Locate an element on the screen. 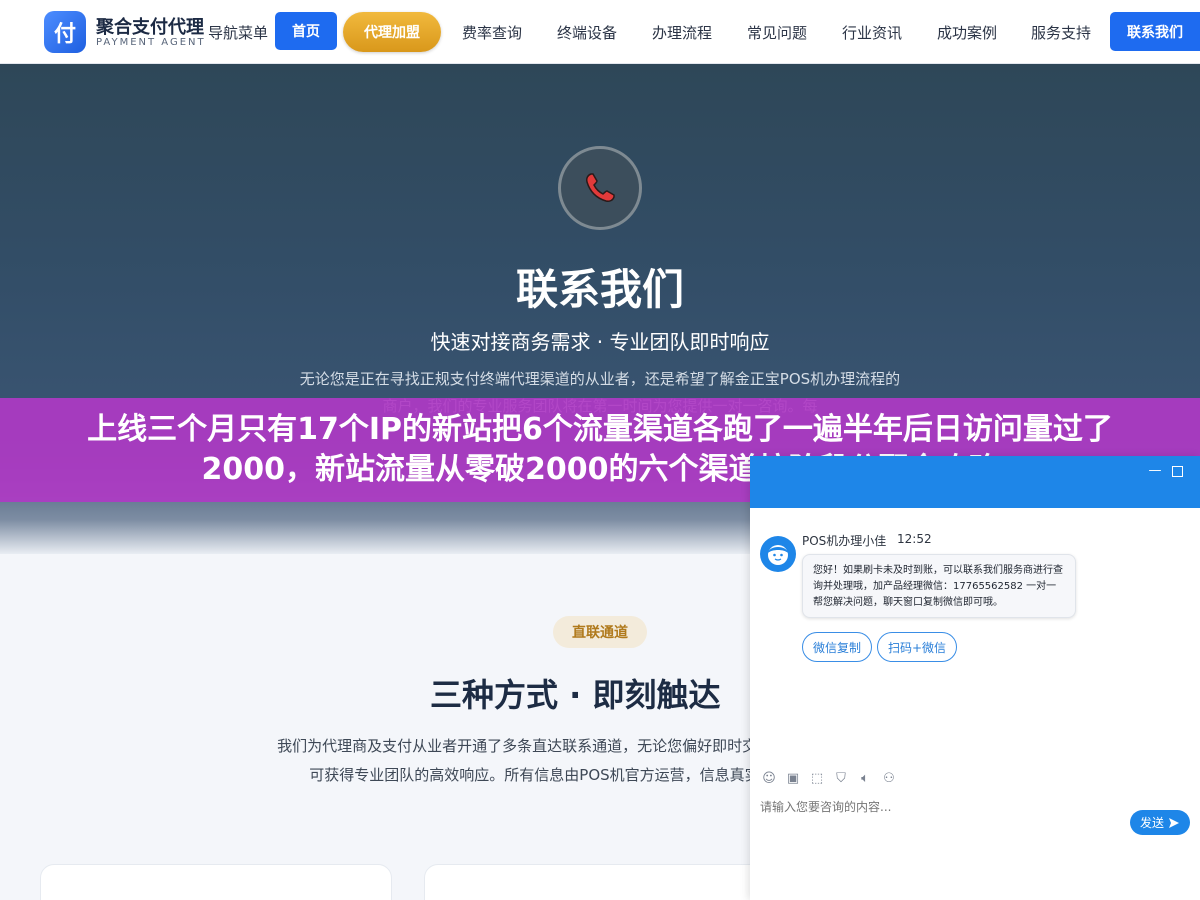 The image size is (1200, 900). send-label: 发送 is located at coordinates (1151, 823).